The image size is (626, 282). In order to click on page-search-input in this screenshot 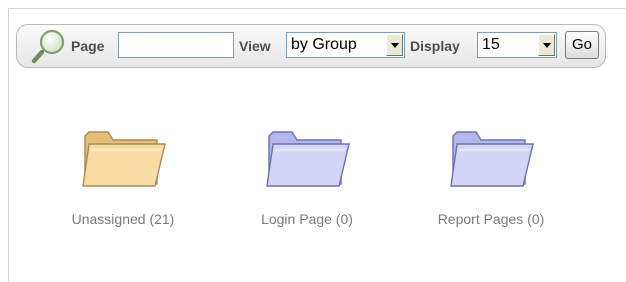, I will do `click(176, 45)`.